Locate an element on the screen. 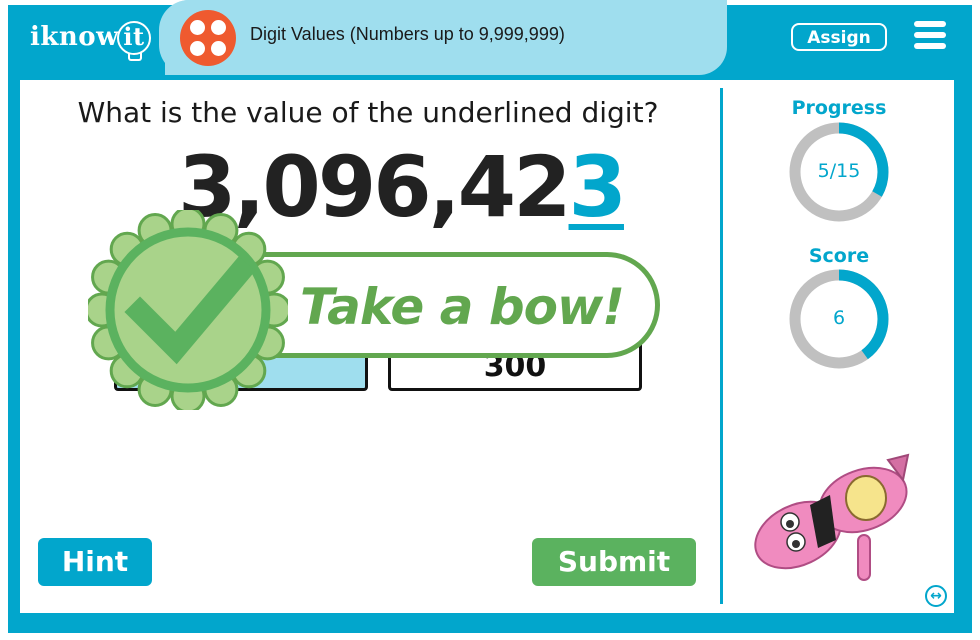  score-value: 6 is located at coordinates (839, 318).